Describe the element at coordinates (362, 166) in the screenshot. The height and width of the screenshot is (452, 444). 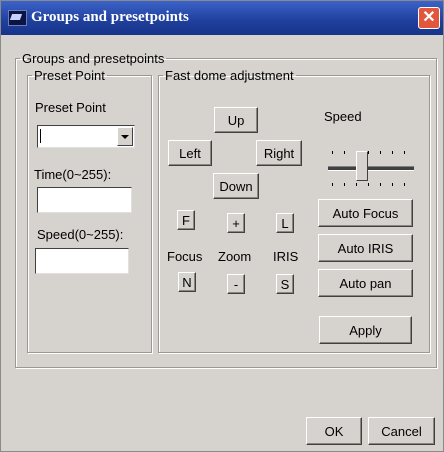
I see `speed-slider-thumb` at that location.